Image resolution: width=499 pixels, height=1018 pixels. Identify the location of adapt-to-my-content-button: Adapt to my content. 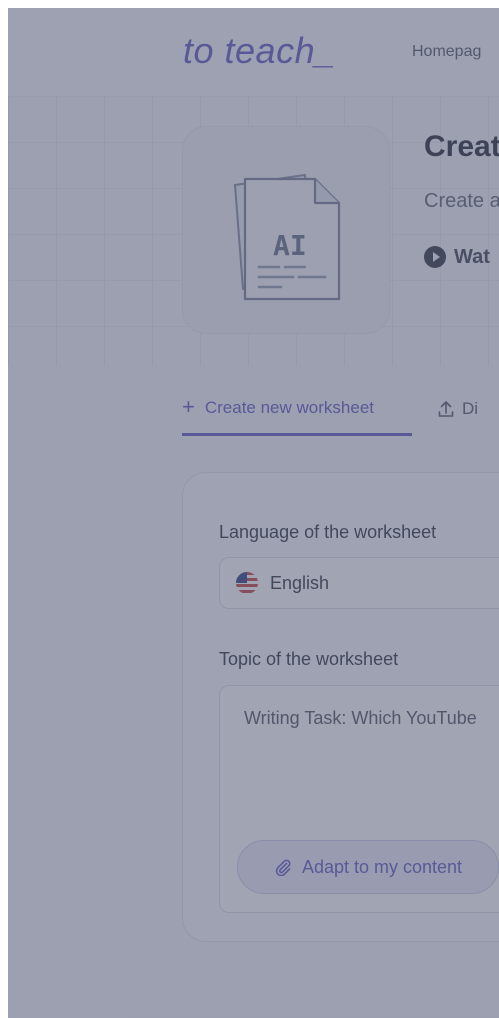
(368, 867).